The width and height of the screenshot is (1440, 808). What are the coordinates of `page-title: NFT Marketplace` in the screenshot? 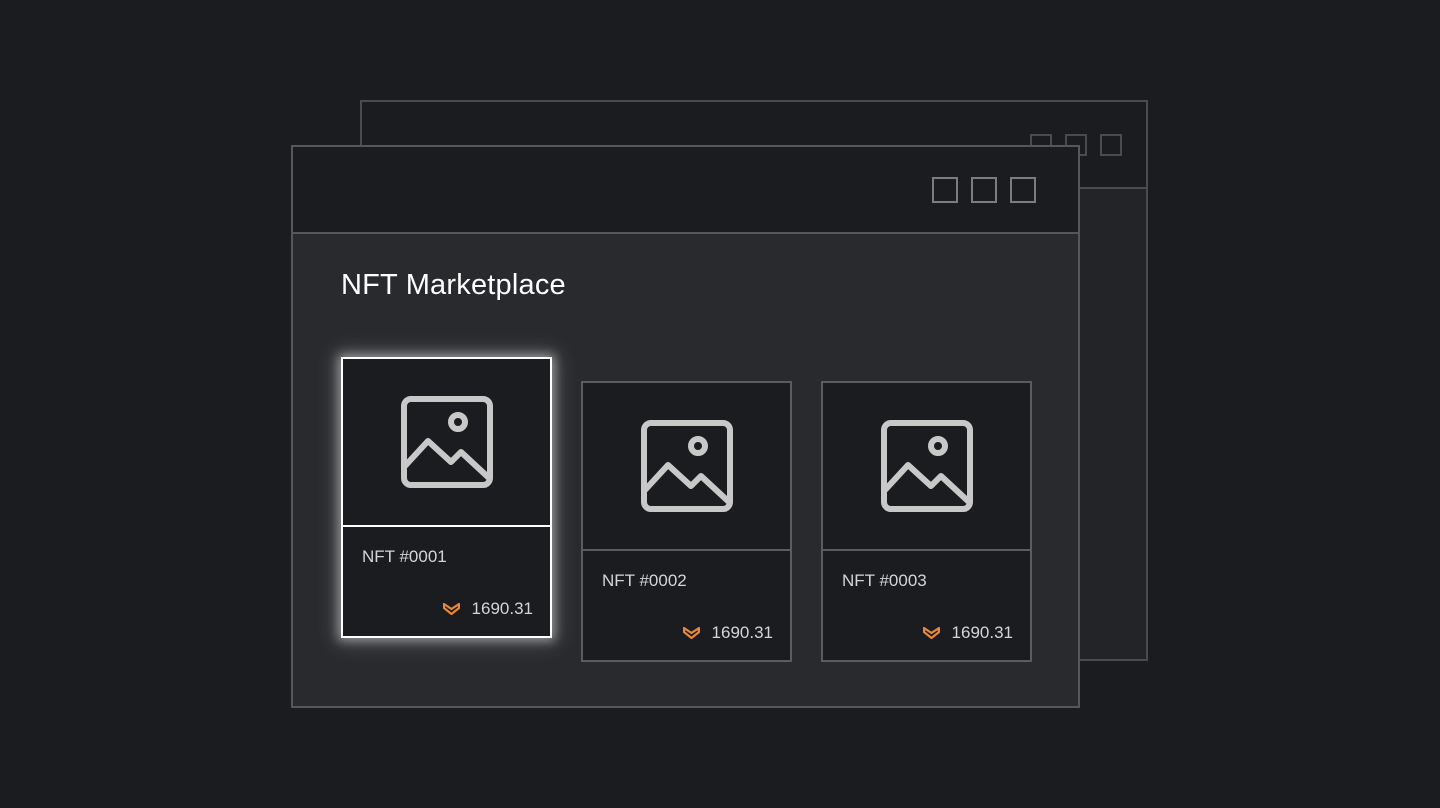 It's located at (453, 285).